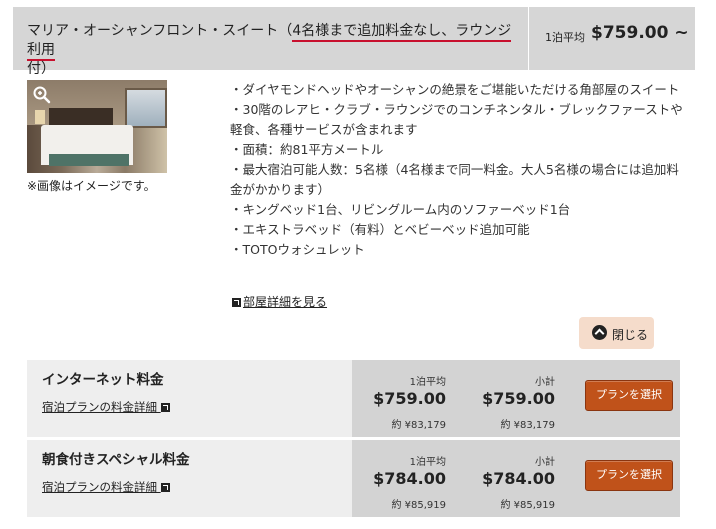  I want to click on chevron-up-circle-icon, so click(599, 332).